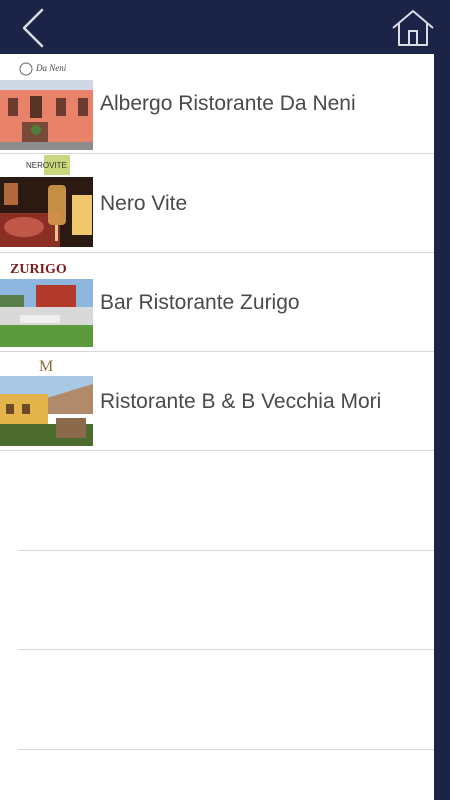 This screenshot has width=450, height=800. I want to click on thumb-logo-text: Da Neni, so click(51, 68).